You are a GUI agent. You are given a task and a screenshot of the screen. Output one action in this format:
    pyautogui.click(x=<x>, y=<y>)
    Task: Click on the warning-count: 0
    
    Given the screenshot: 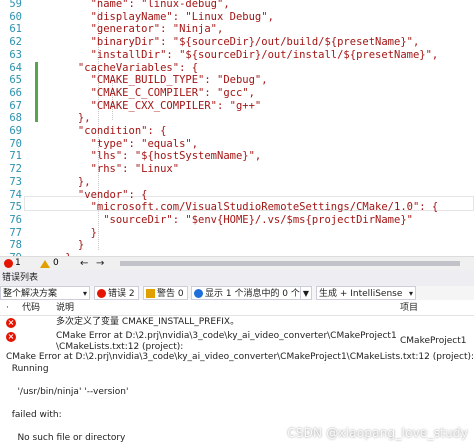 What is the action you would take?
    pyautogui.click(x=56, y=263)
    